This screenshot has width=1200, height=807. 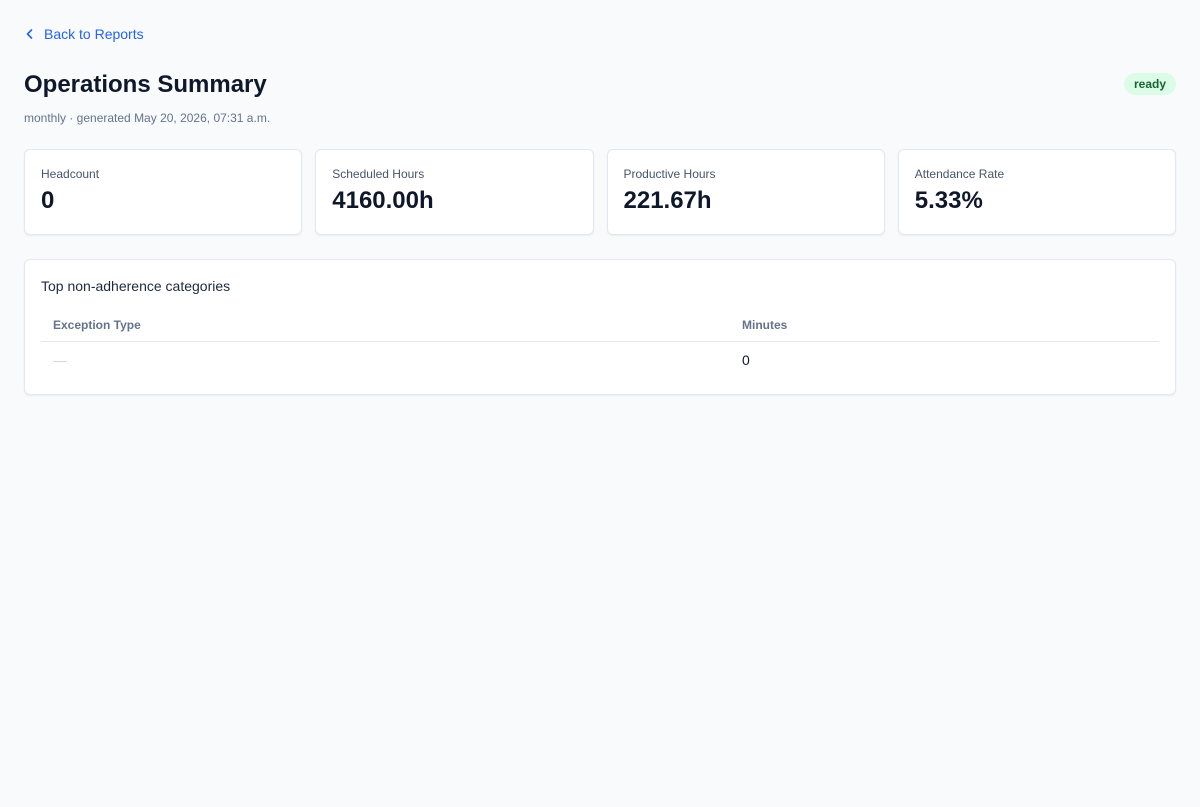 I want to click on column-header-exception-type: Exception Type, so click(x=385, y=328).